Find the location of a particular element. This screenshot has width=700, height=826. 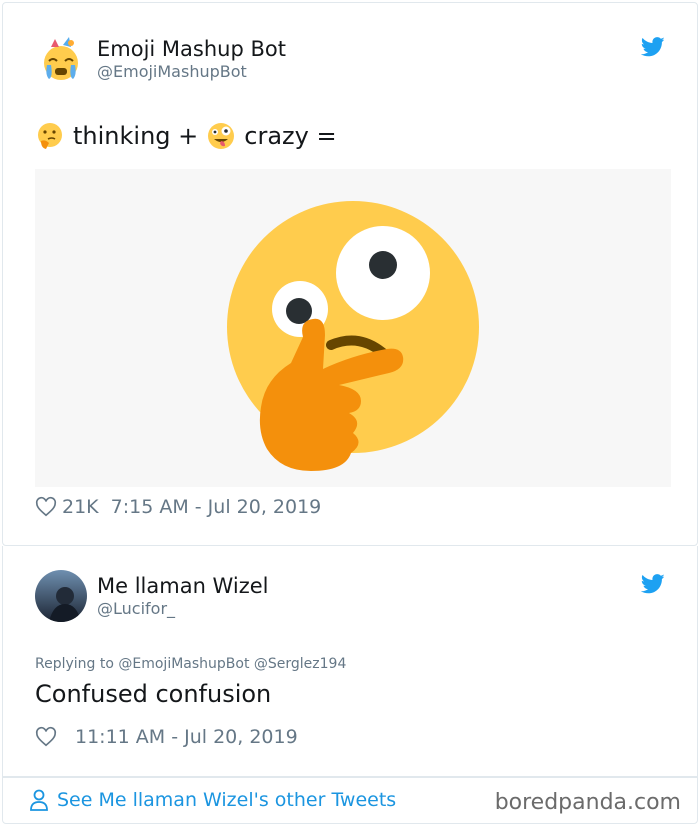

boredpanda-watermark: boredpanda.com is located at coordinates (587, 802).